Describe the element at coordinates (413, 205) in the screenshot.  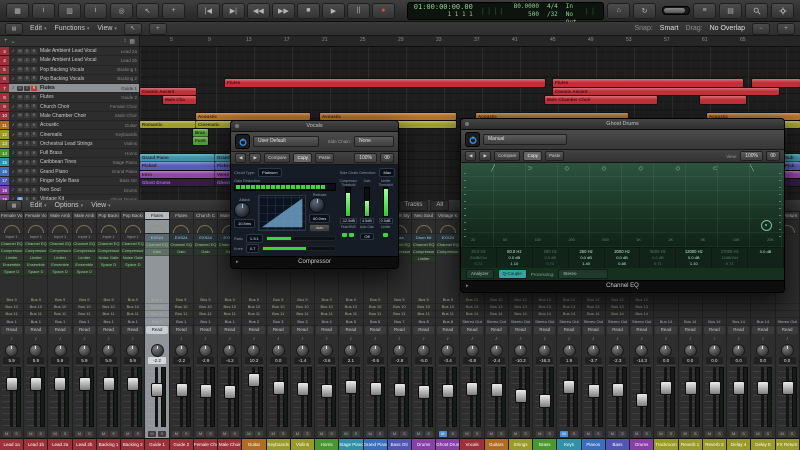
I see `mixer-tab-tracks: Tracks` at that location.